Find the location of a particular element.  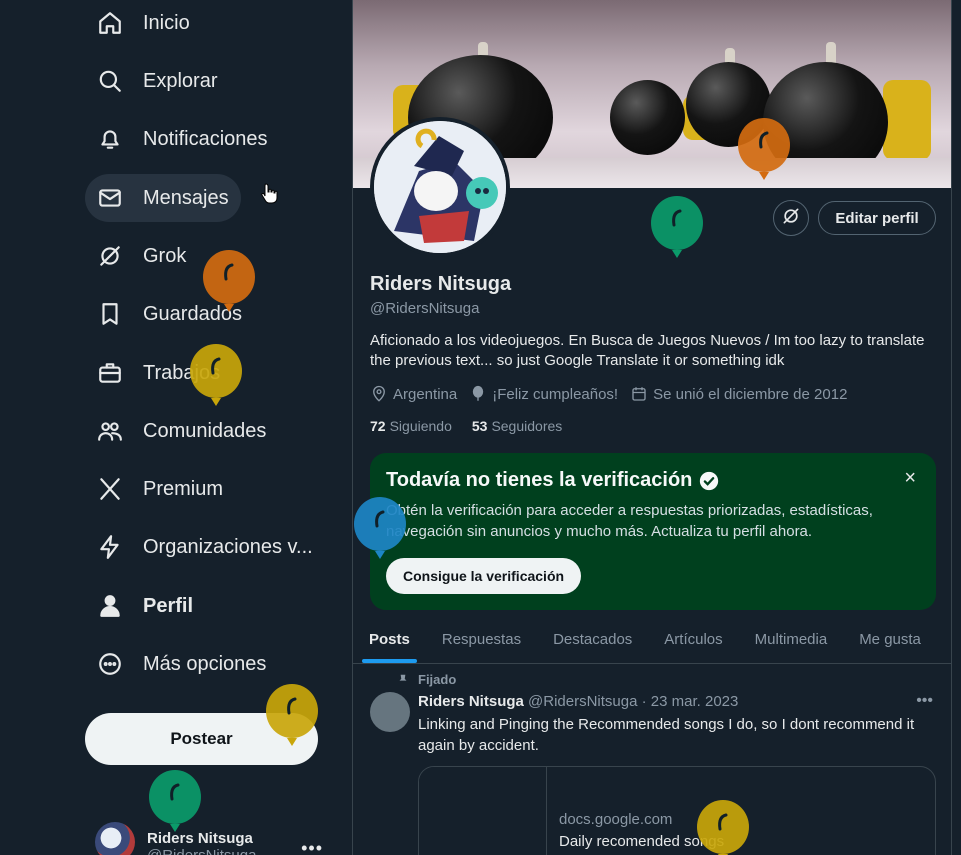

follow-stats: 72 Siguiendo 53 Seguidores is located at coordinates (476, 426).